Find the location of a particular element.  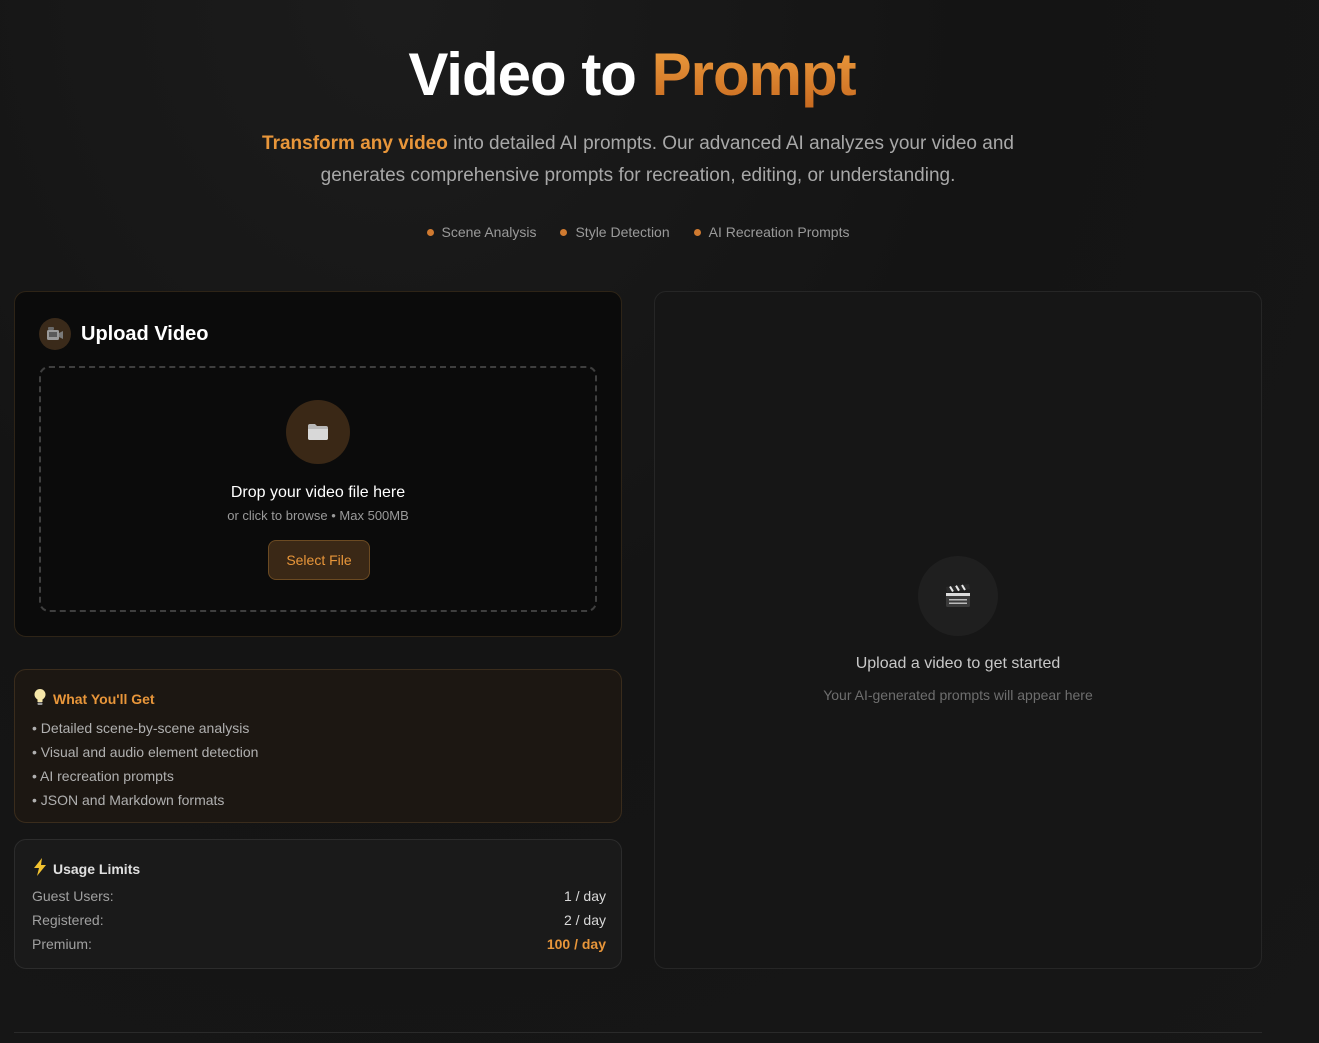

clapperboard-icon is located at coordinates (958, 596).